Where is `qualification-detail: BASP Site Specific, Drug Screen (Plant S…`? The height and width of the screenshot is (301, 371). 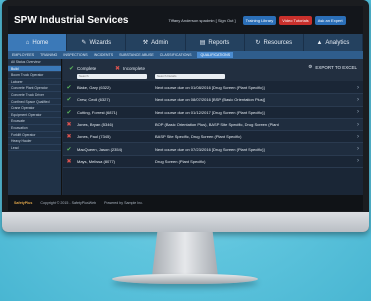
qualification-detail: BASP Site Specific, Drug Screen (Plant S… is located at coordinates (198, 137).